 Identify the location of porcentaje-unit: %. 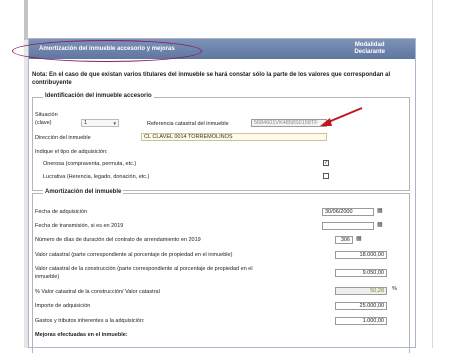
(394, 289).